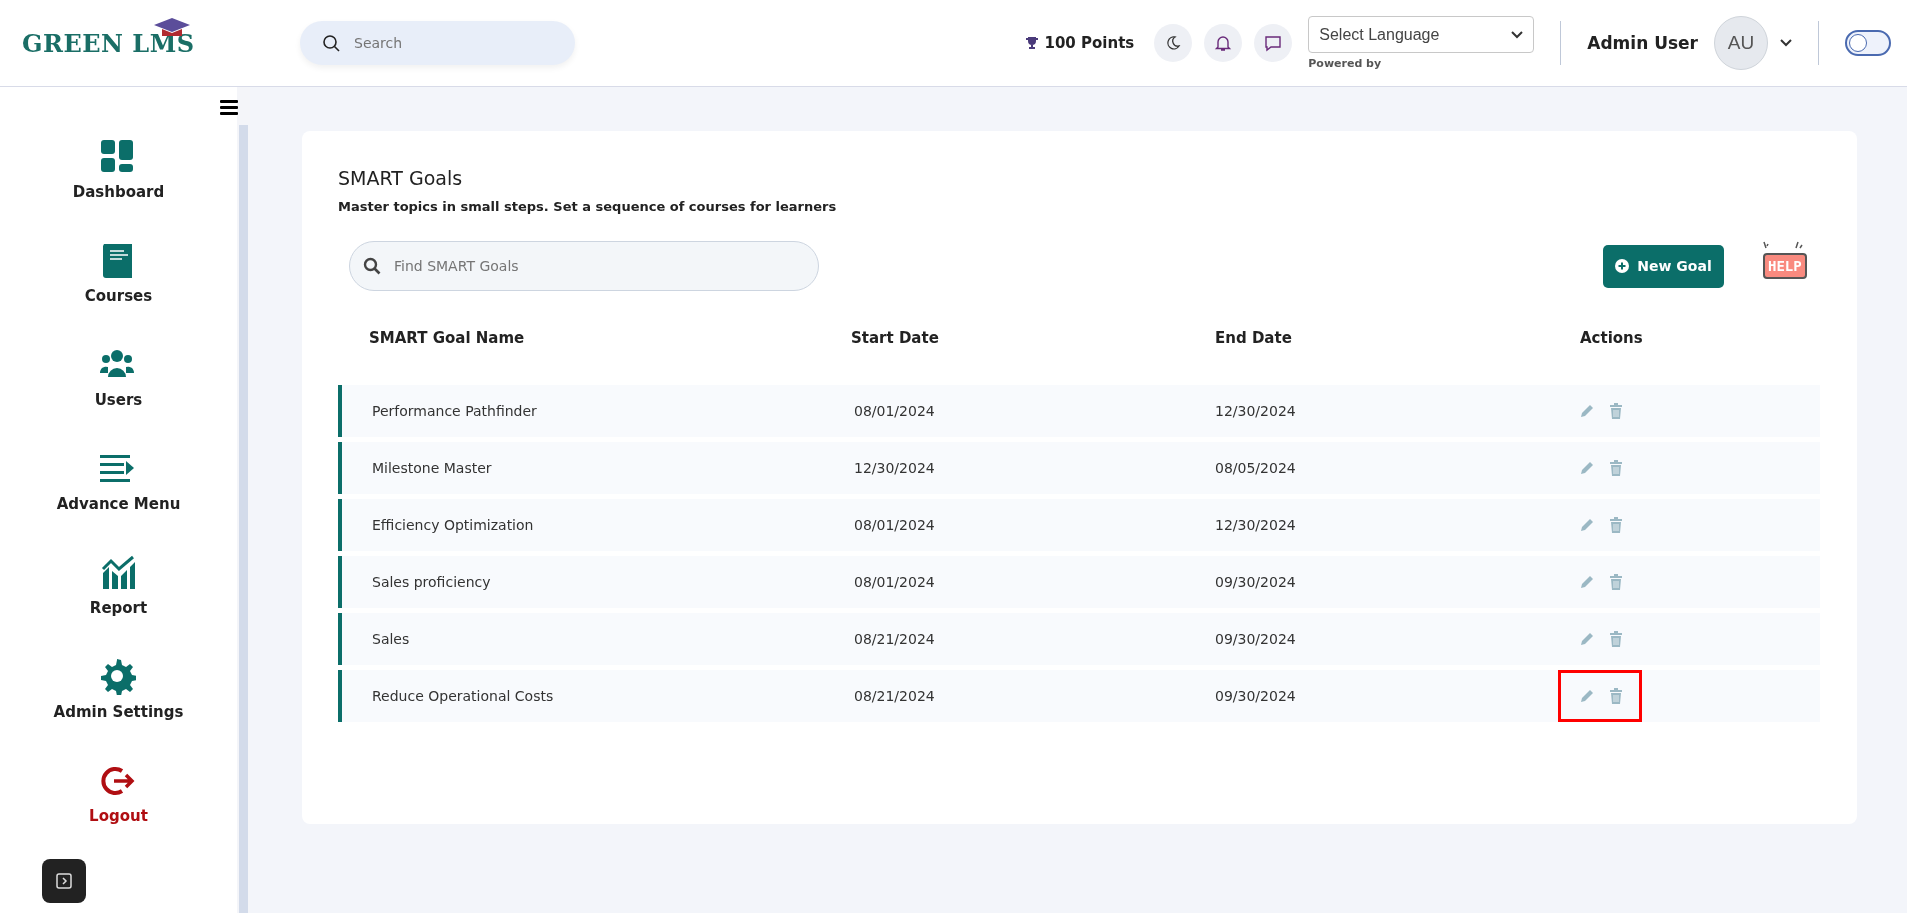  Describe the element at coordinates (1031, 43) in the screenshot. I see `trophy-icon` at that location.